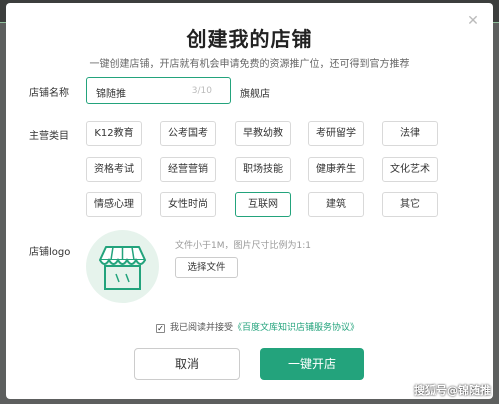 This screenshot has height=404, width=499. Describe the element at coordinates (188, 133) in the screenshot. I see `category-civil-exam: 公考国考` at that location.